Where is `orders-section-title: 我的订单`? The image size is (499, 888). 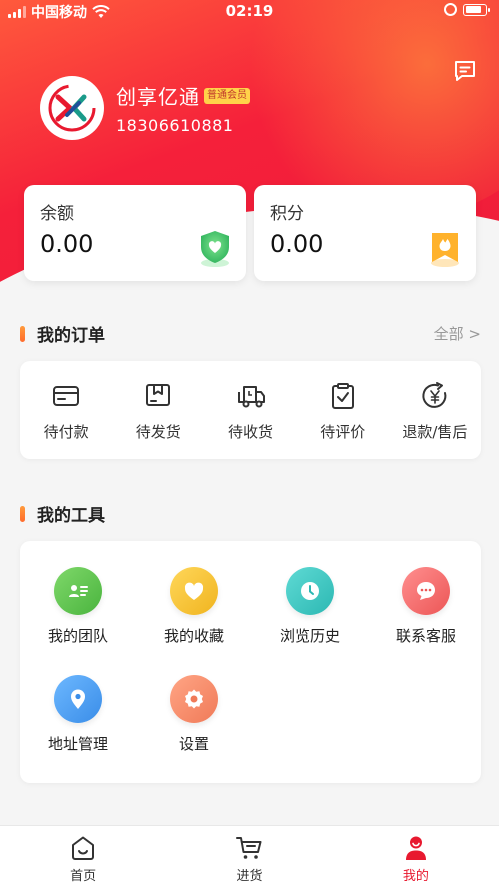
orders-section-title: 我的订单 is located at coordinates (62, 333).